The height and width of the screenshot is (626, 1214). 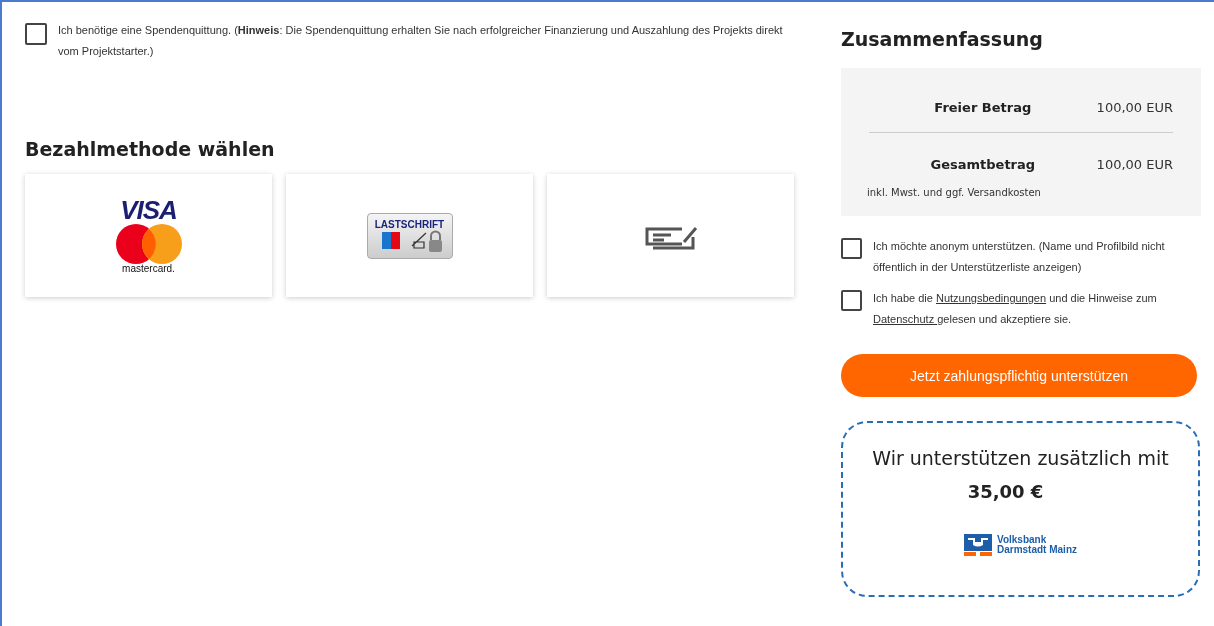 What do you see at coordinates (1005, 491) in the screenshot?
I see `sponsor-amount: 35,00 €` at bounding box center [1005, 491].